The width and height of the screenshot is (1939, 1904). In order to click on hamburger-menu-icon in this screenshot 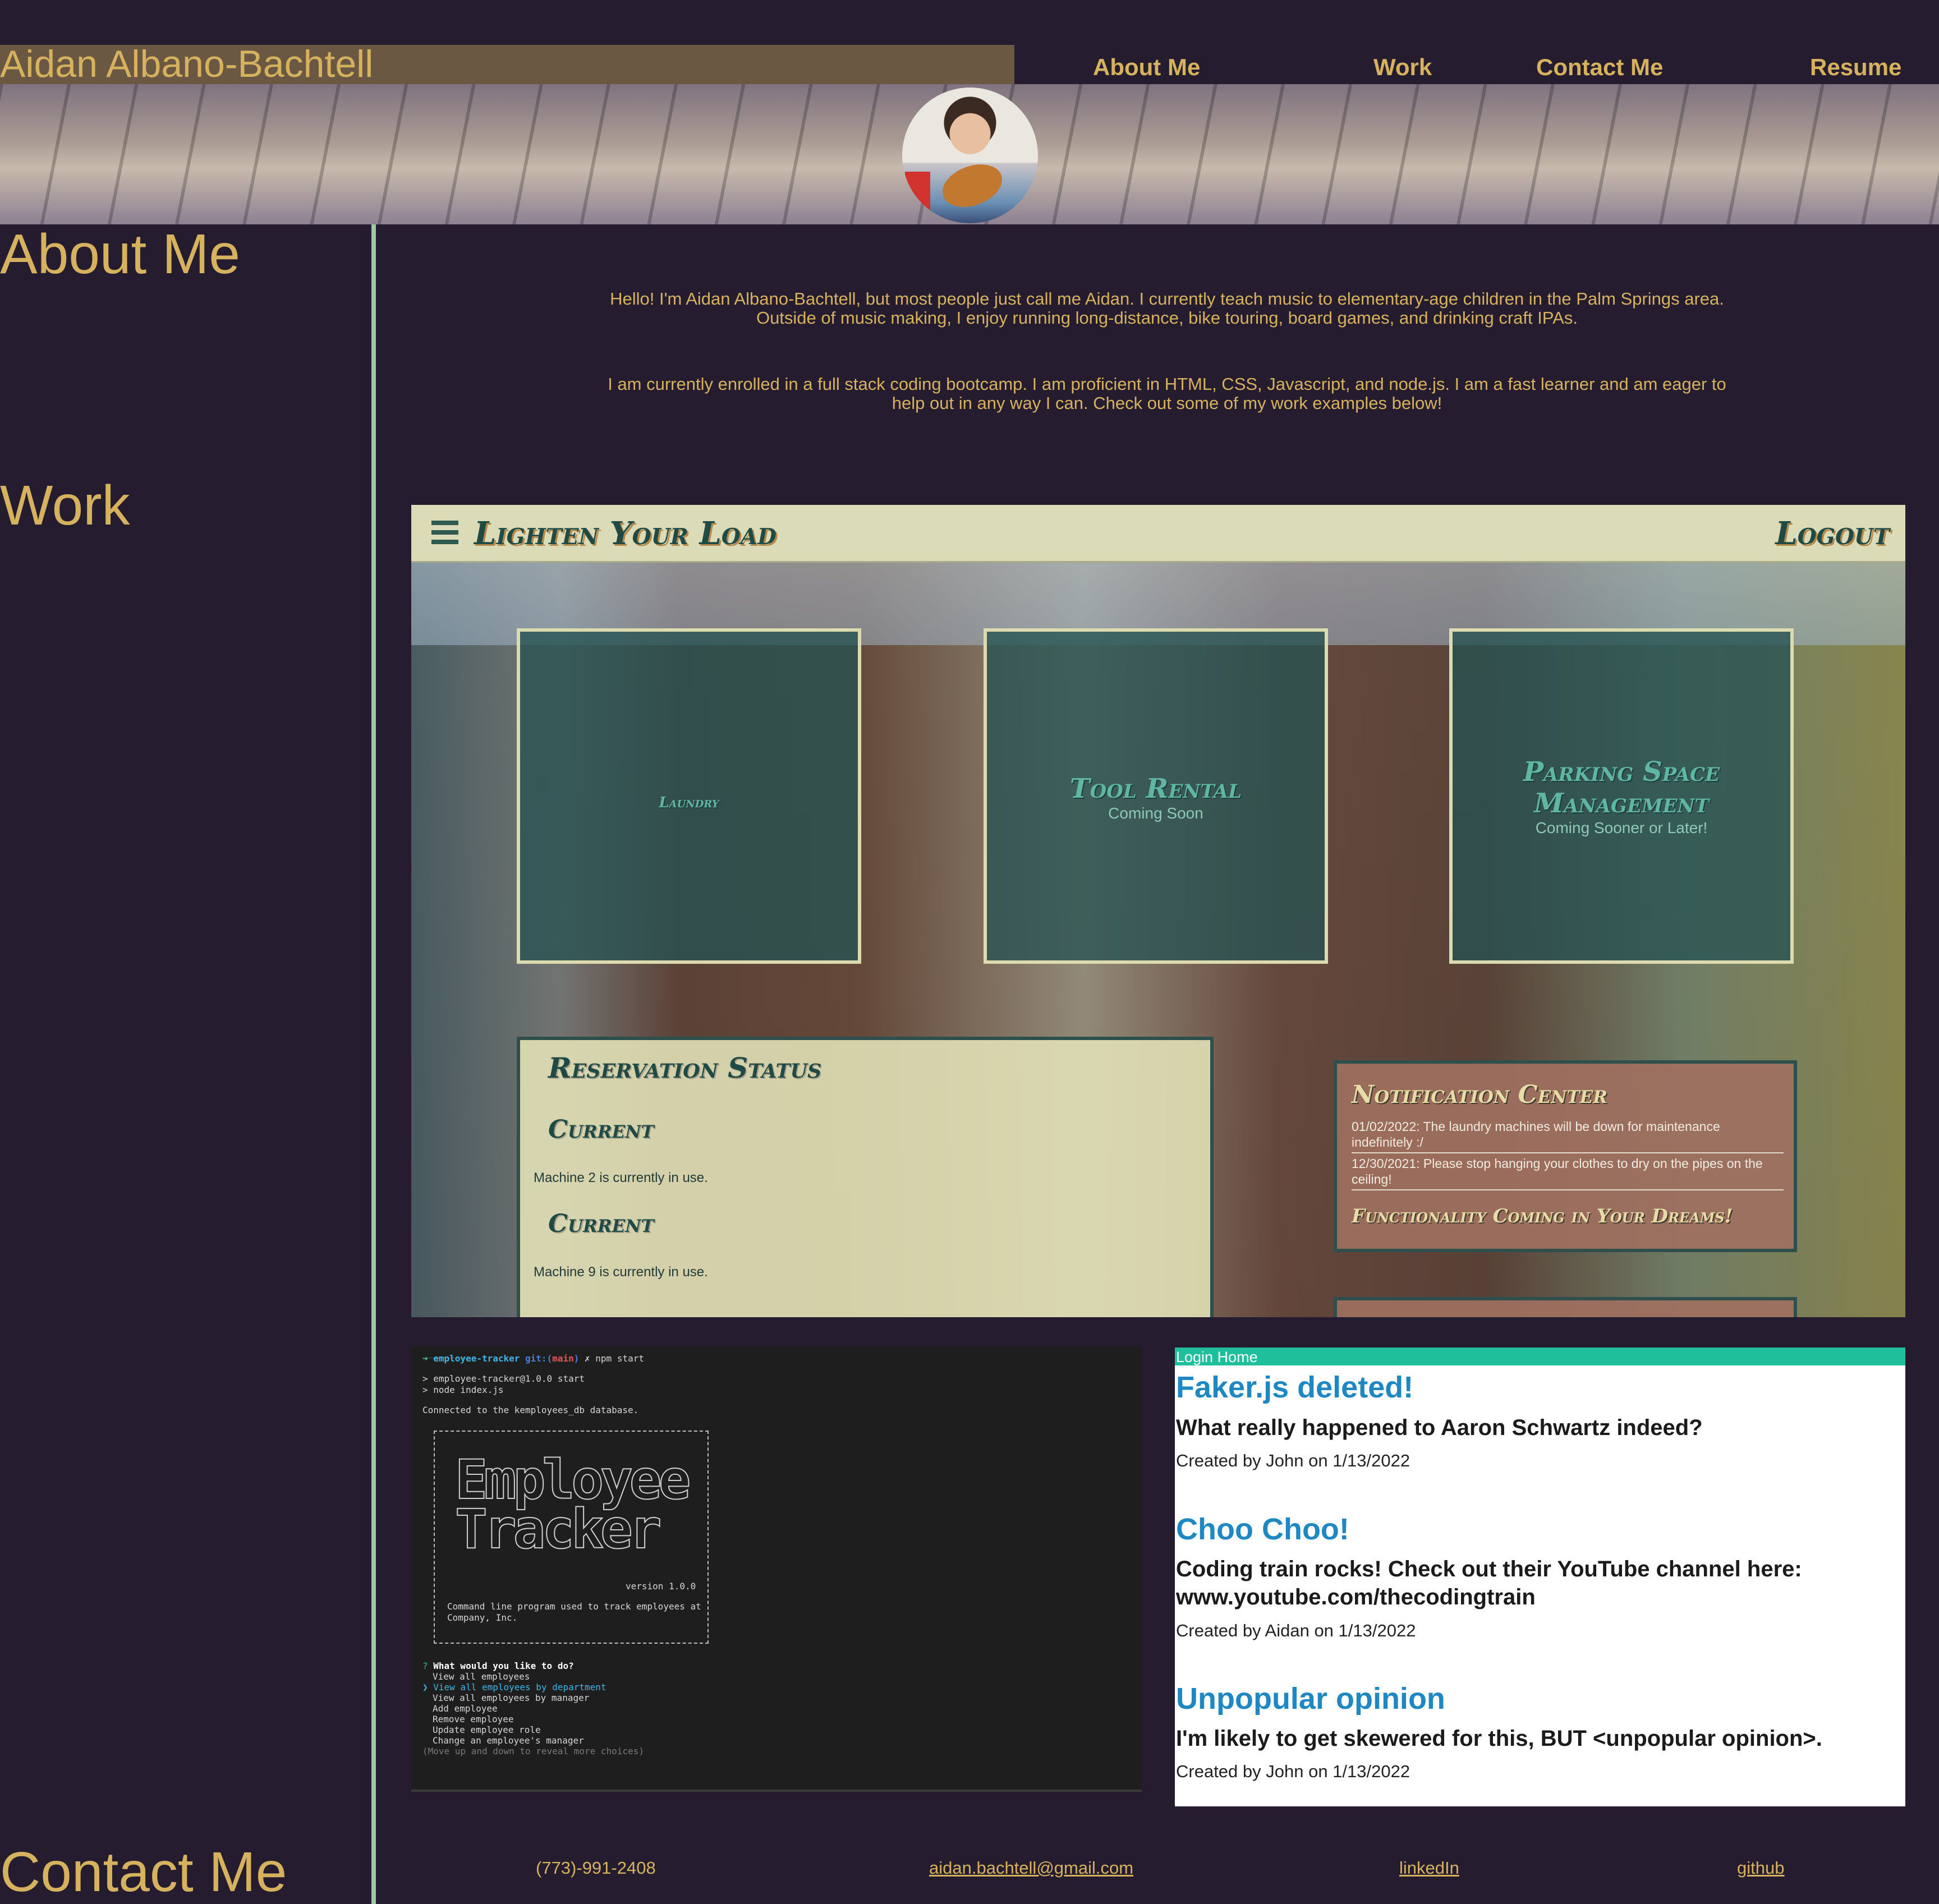, I will do `click(444, 532)`.